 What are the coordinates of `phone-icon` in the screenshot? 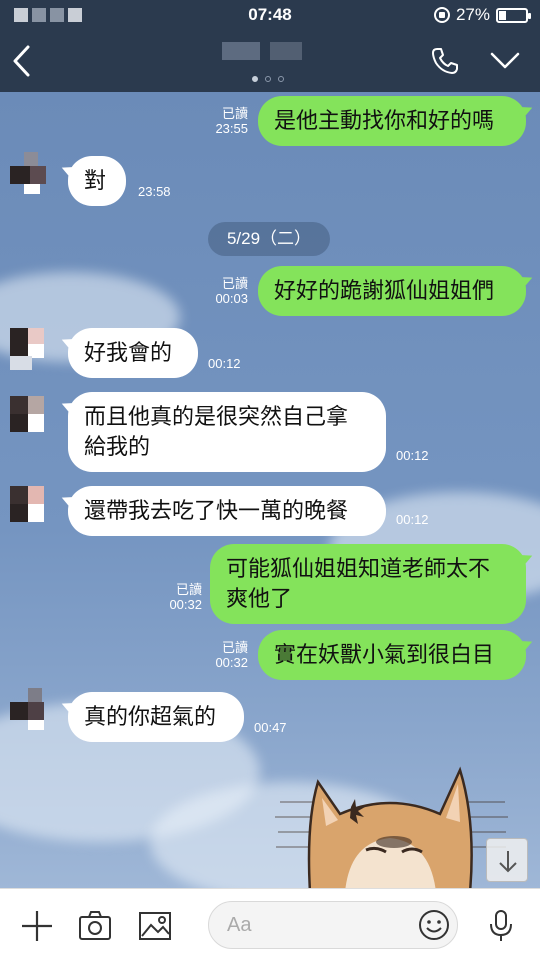 It's located at (445, 61).